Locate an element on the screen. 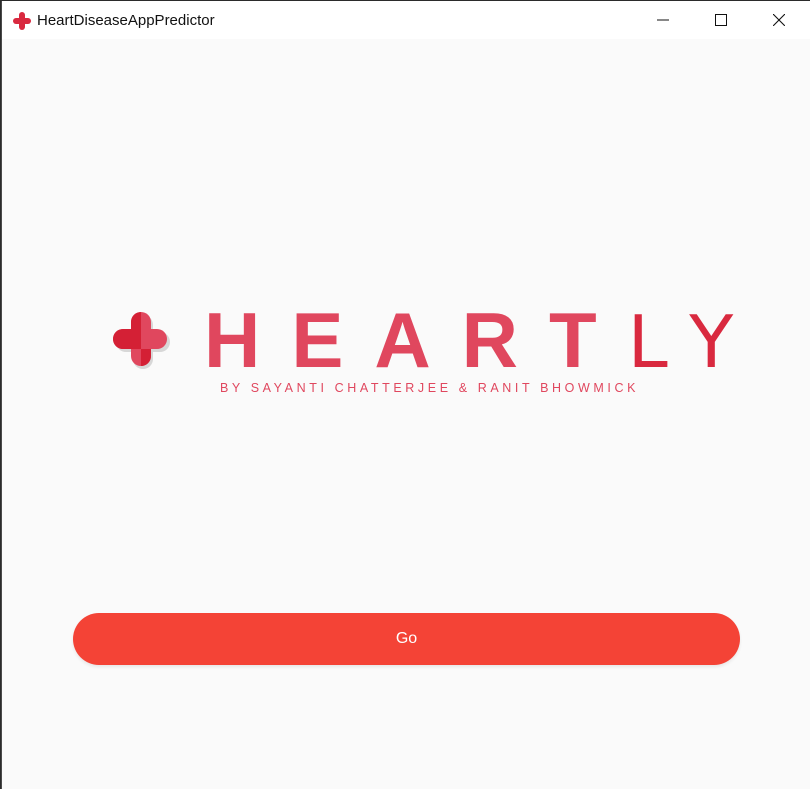 The height and width of the screenshot is (789, 810). brand-name: HEARTLY is located at coordinates (484, 340).